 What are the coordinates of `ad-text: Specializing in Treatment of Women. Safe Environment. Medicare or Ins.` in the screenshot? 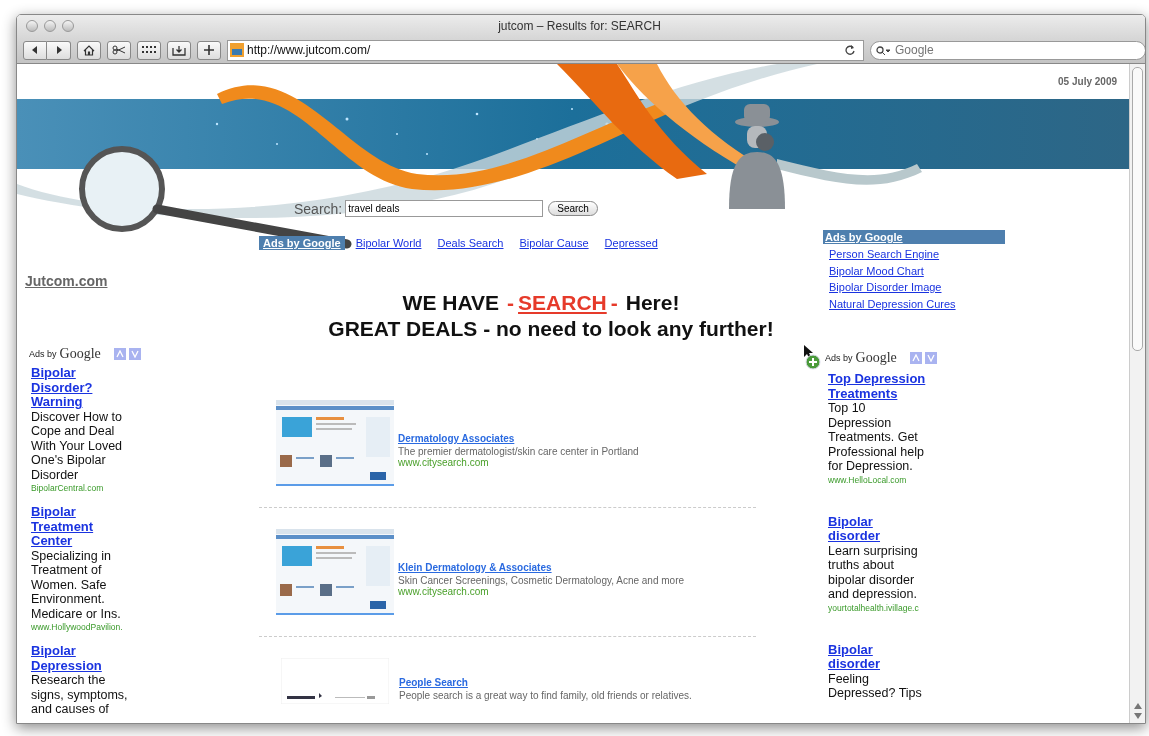 It's located at (76, 584).